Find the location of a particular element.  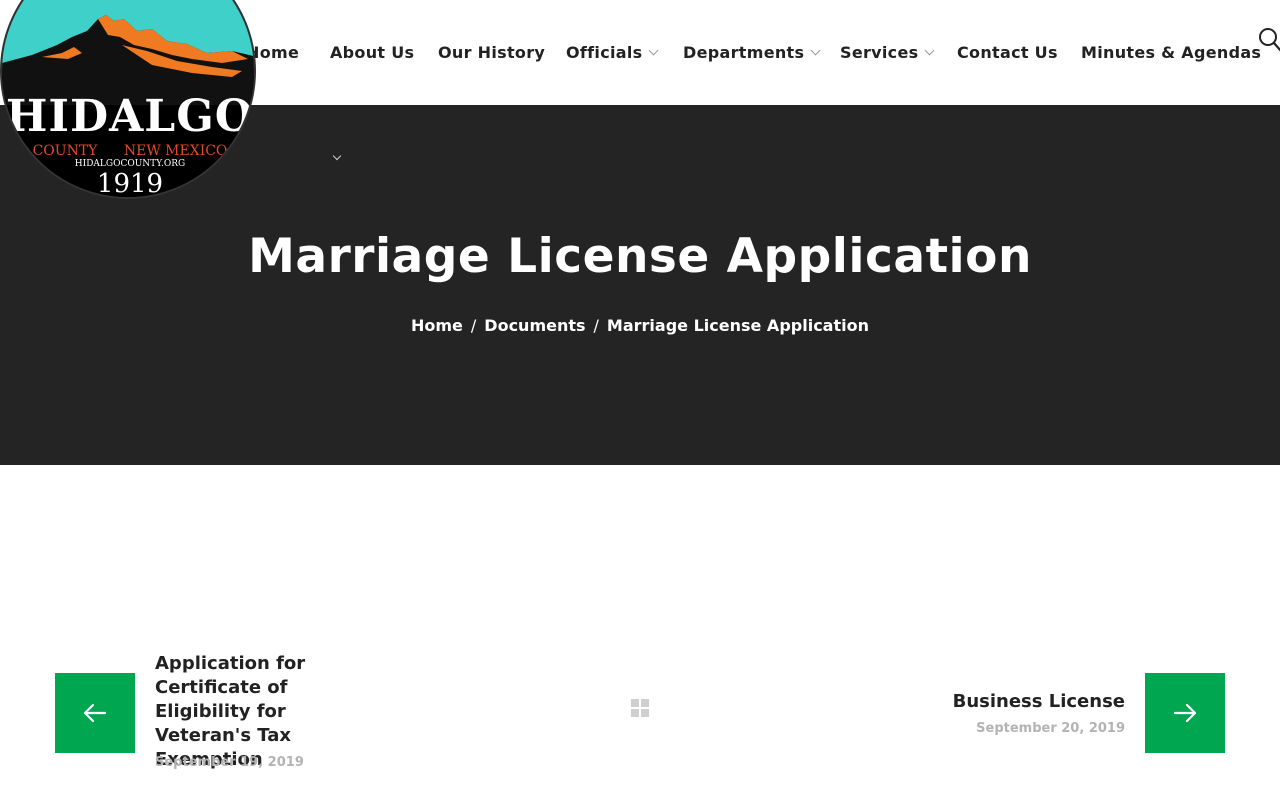

nav-item-label: Services is located at coordinates (879, 52).